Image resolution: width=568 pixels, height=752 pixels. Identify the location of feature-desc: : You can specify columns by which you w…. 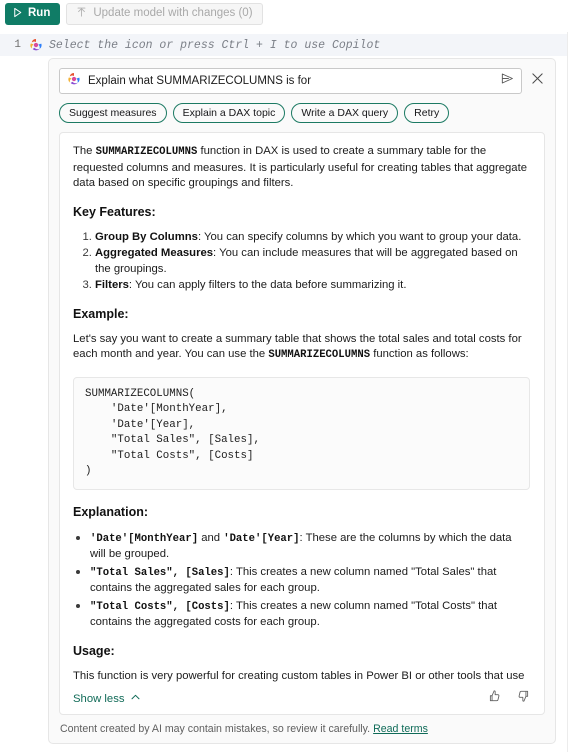
(359, 236).